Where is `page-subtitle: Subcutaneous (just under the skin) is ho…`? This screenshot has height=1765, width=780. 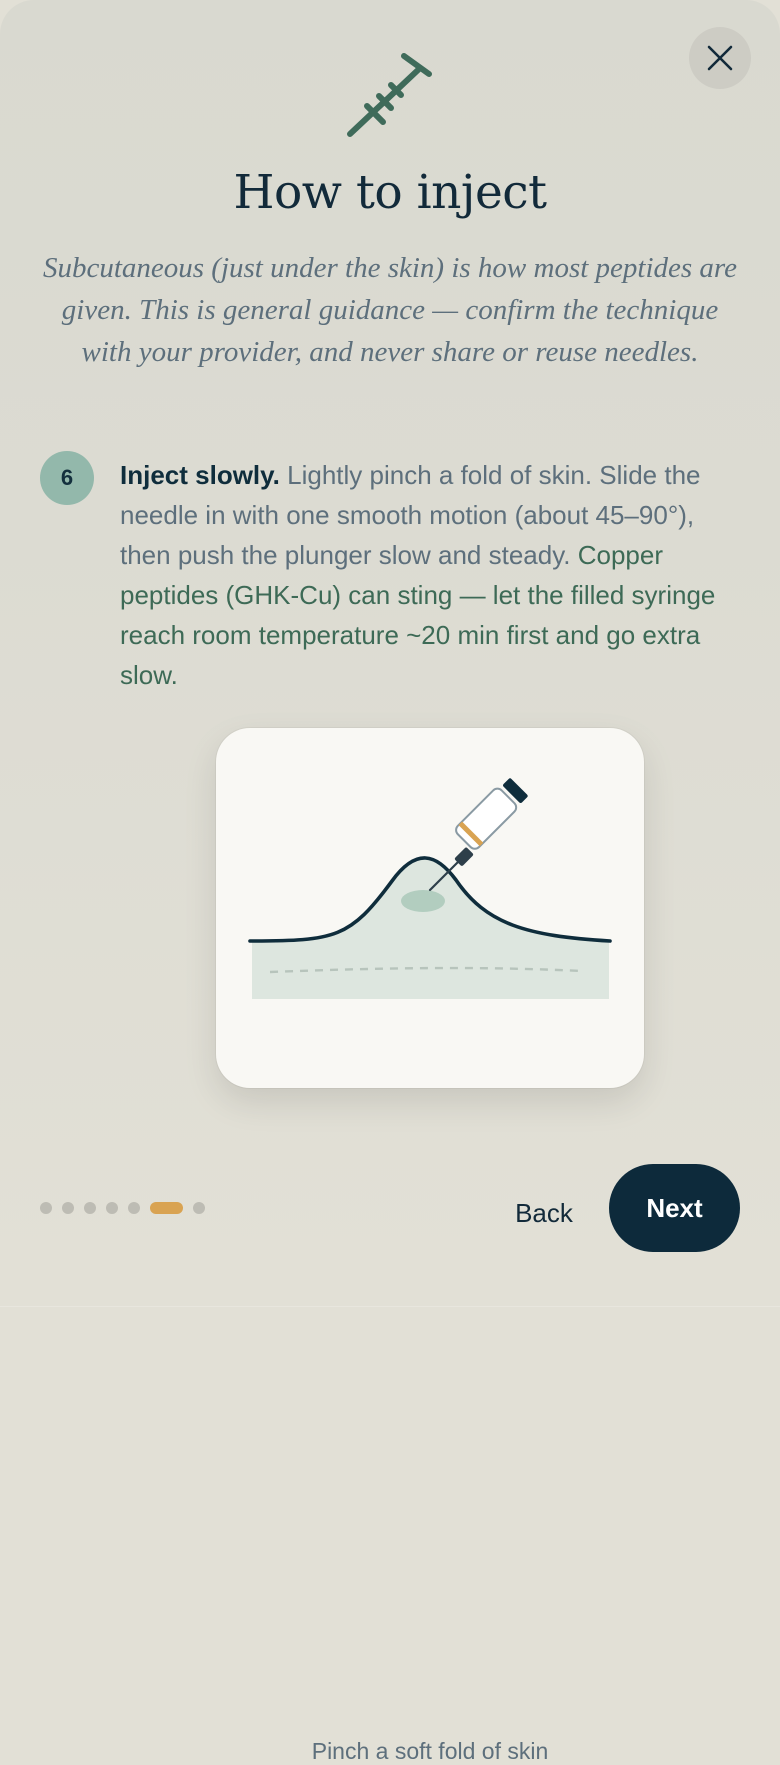 page-subtitle: Subcutaneous (just under the skin) is ho… is located at coordinates (390, 310).